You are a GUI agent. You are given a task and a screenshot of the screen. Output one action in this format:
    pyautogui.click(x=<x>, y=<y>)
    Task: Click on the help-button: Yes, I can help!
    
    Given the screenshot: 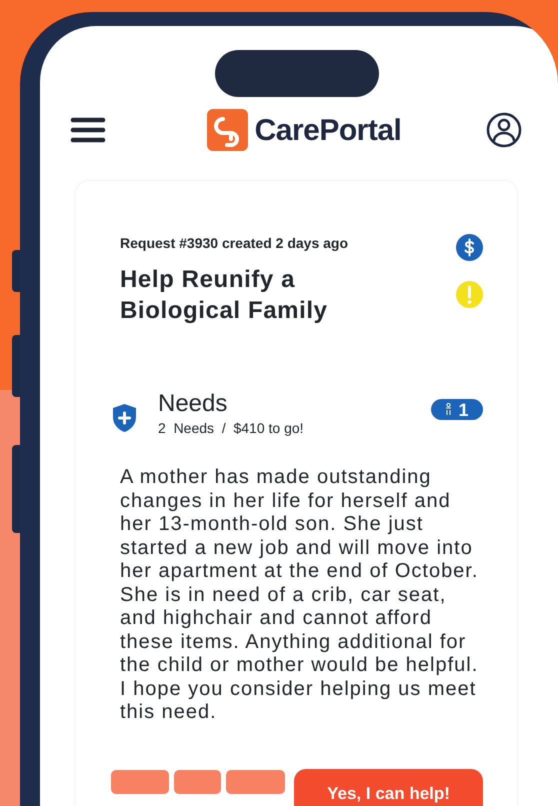 What is the action you would take?
    pyautogui.click(x=388, y=787)
    